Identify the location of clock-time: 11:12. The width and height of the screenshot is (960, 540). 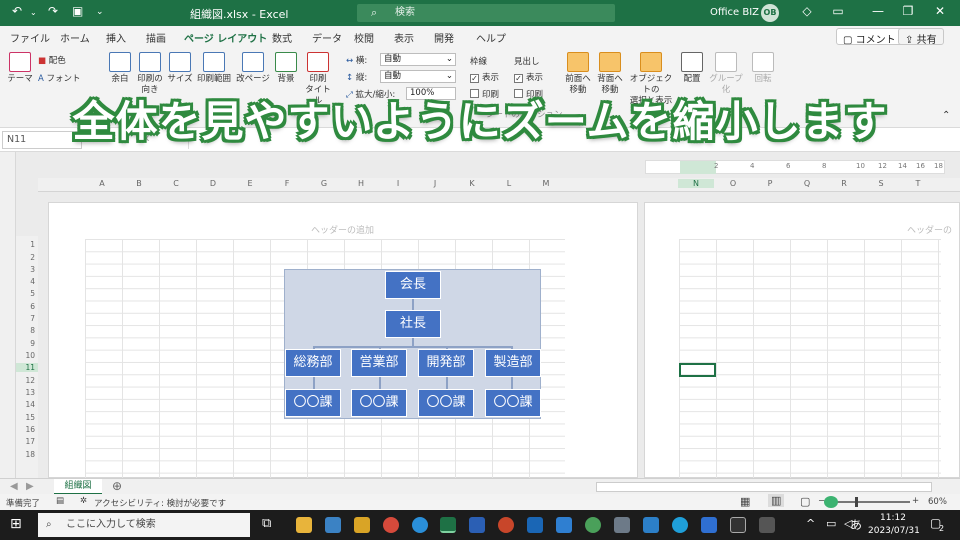
(893, 518).